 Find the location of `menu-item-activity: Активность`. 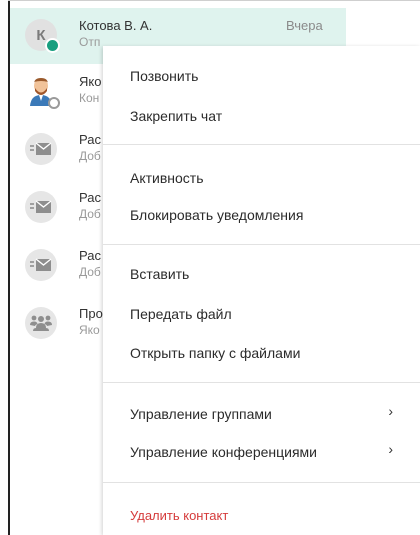

menu-item-activity: Активность is located at coordinates (167, 178).